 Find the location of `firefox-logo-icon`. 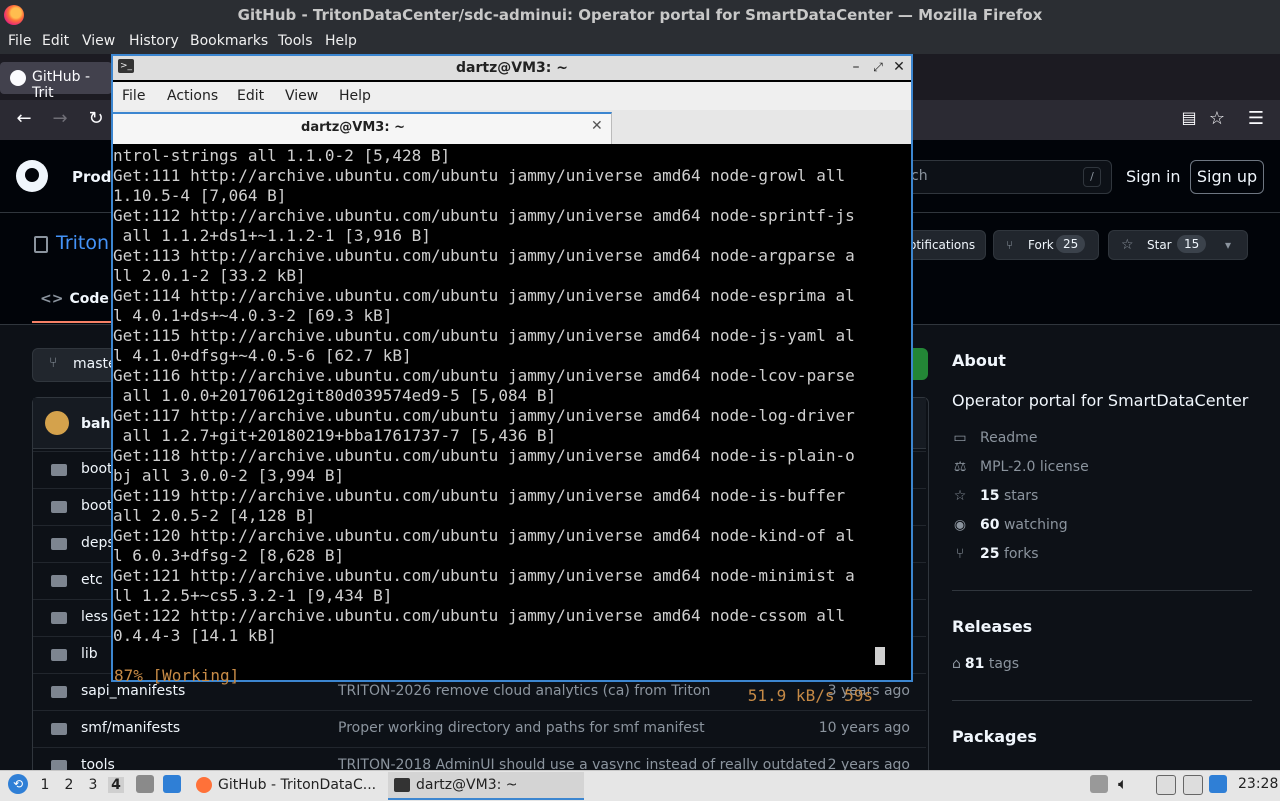

firefox-logo-icon is located at coordinates (14, 15).